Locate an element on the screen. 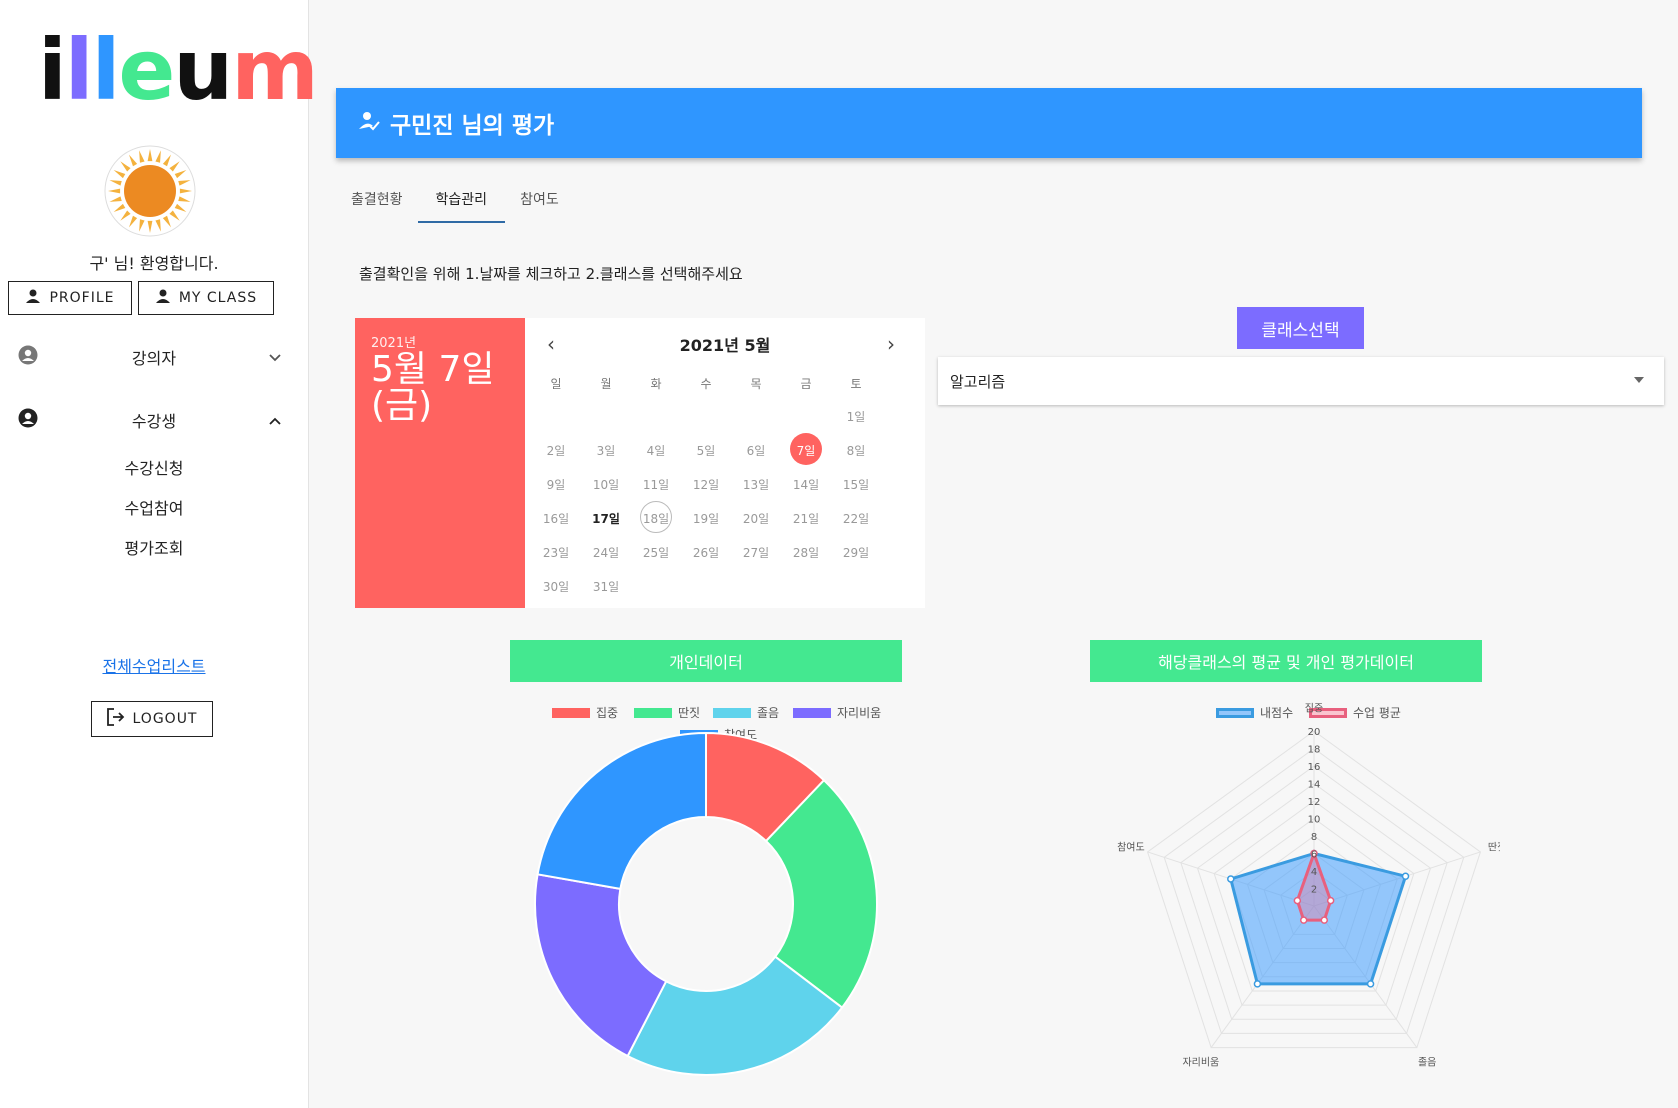 This screenshot has height=1108, width=1678. calendar-day: 5일 is located at coordinates (706, 450).